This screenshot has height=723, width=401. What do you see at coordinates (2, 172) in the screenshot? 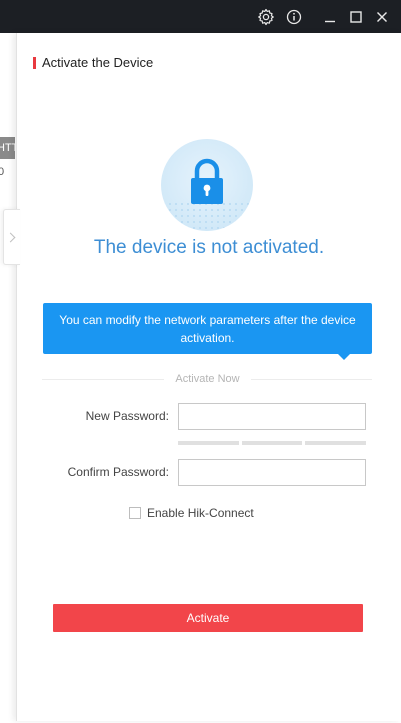
I see `list-value: 0` at bounding box center [2, 172].